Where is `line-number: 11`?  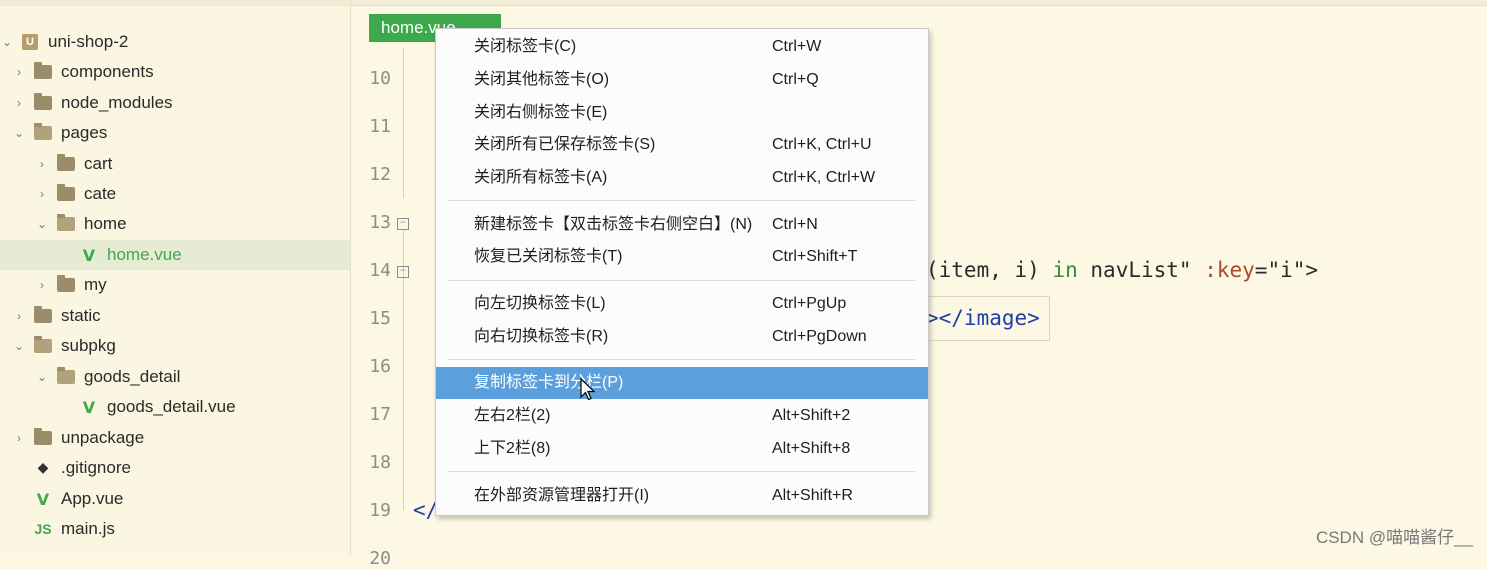 line-number: 11 is located at coordinates (380, 126).